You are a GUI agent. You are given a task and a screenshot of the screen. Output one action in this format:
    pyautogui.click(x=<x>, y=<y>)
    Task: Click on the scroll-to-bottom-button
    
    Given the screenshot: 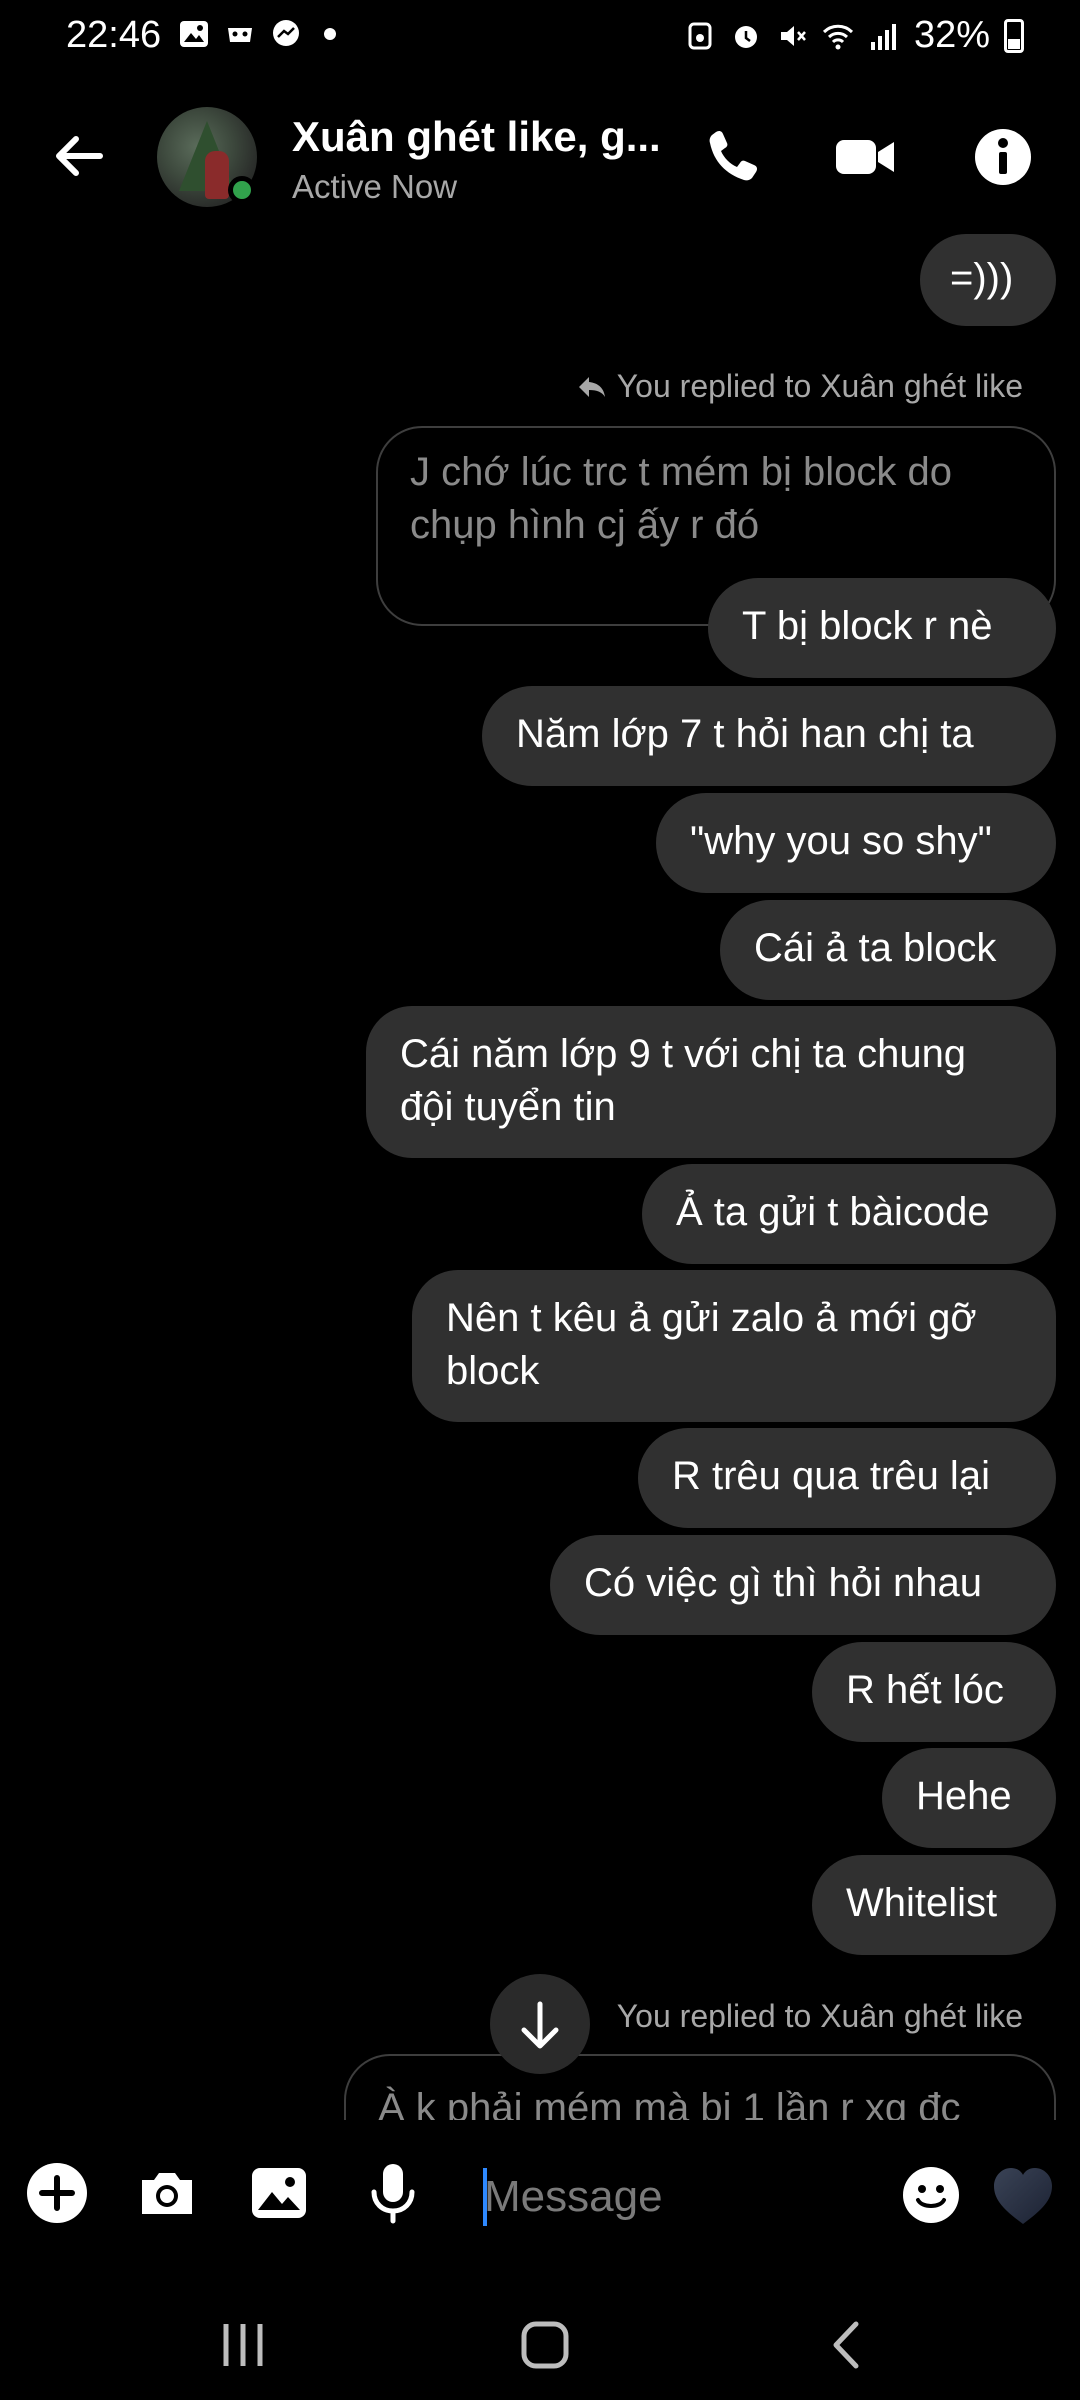 What is the action you would take?
    pyautogui.click(x=540, y=2024)
    